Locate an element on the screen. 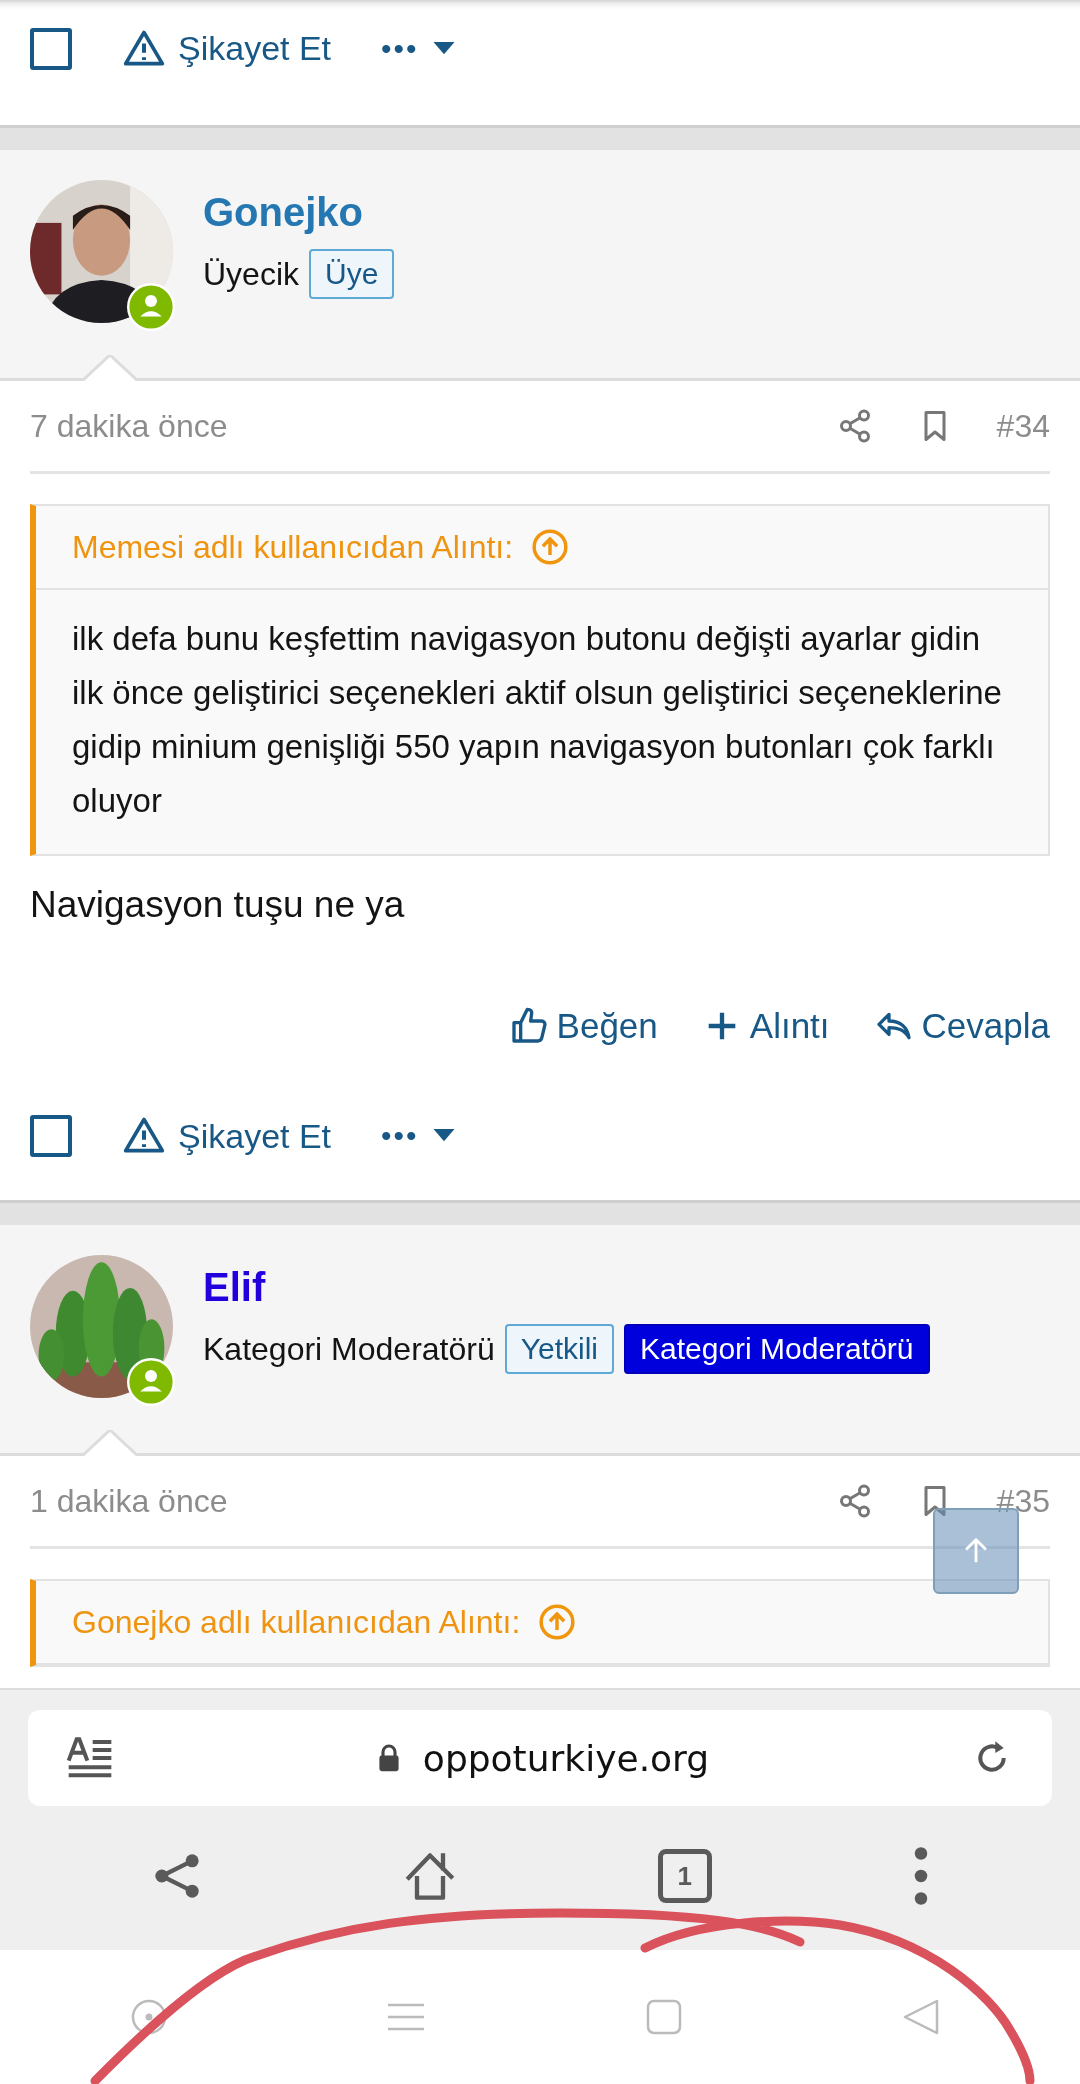 The image size is (1080, 2084). user-banner: Üye is located at coordinates (352, 274).